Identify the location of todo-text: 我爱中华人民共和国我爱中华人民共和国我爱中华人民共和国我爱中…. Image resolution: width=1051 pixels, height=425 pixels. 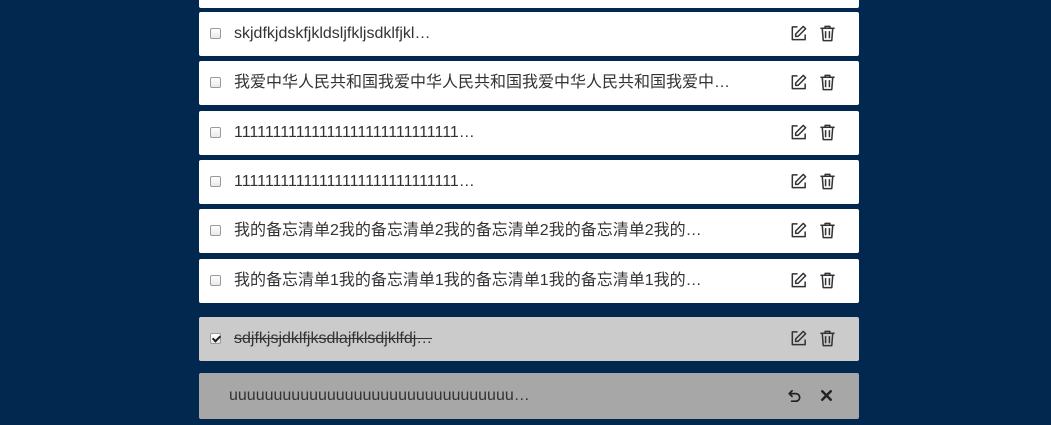
(482, 83).